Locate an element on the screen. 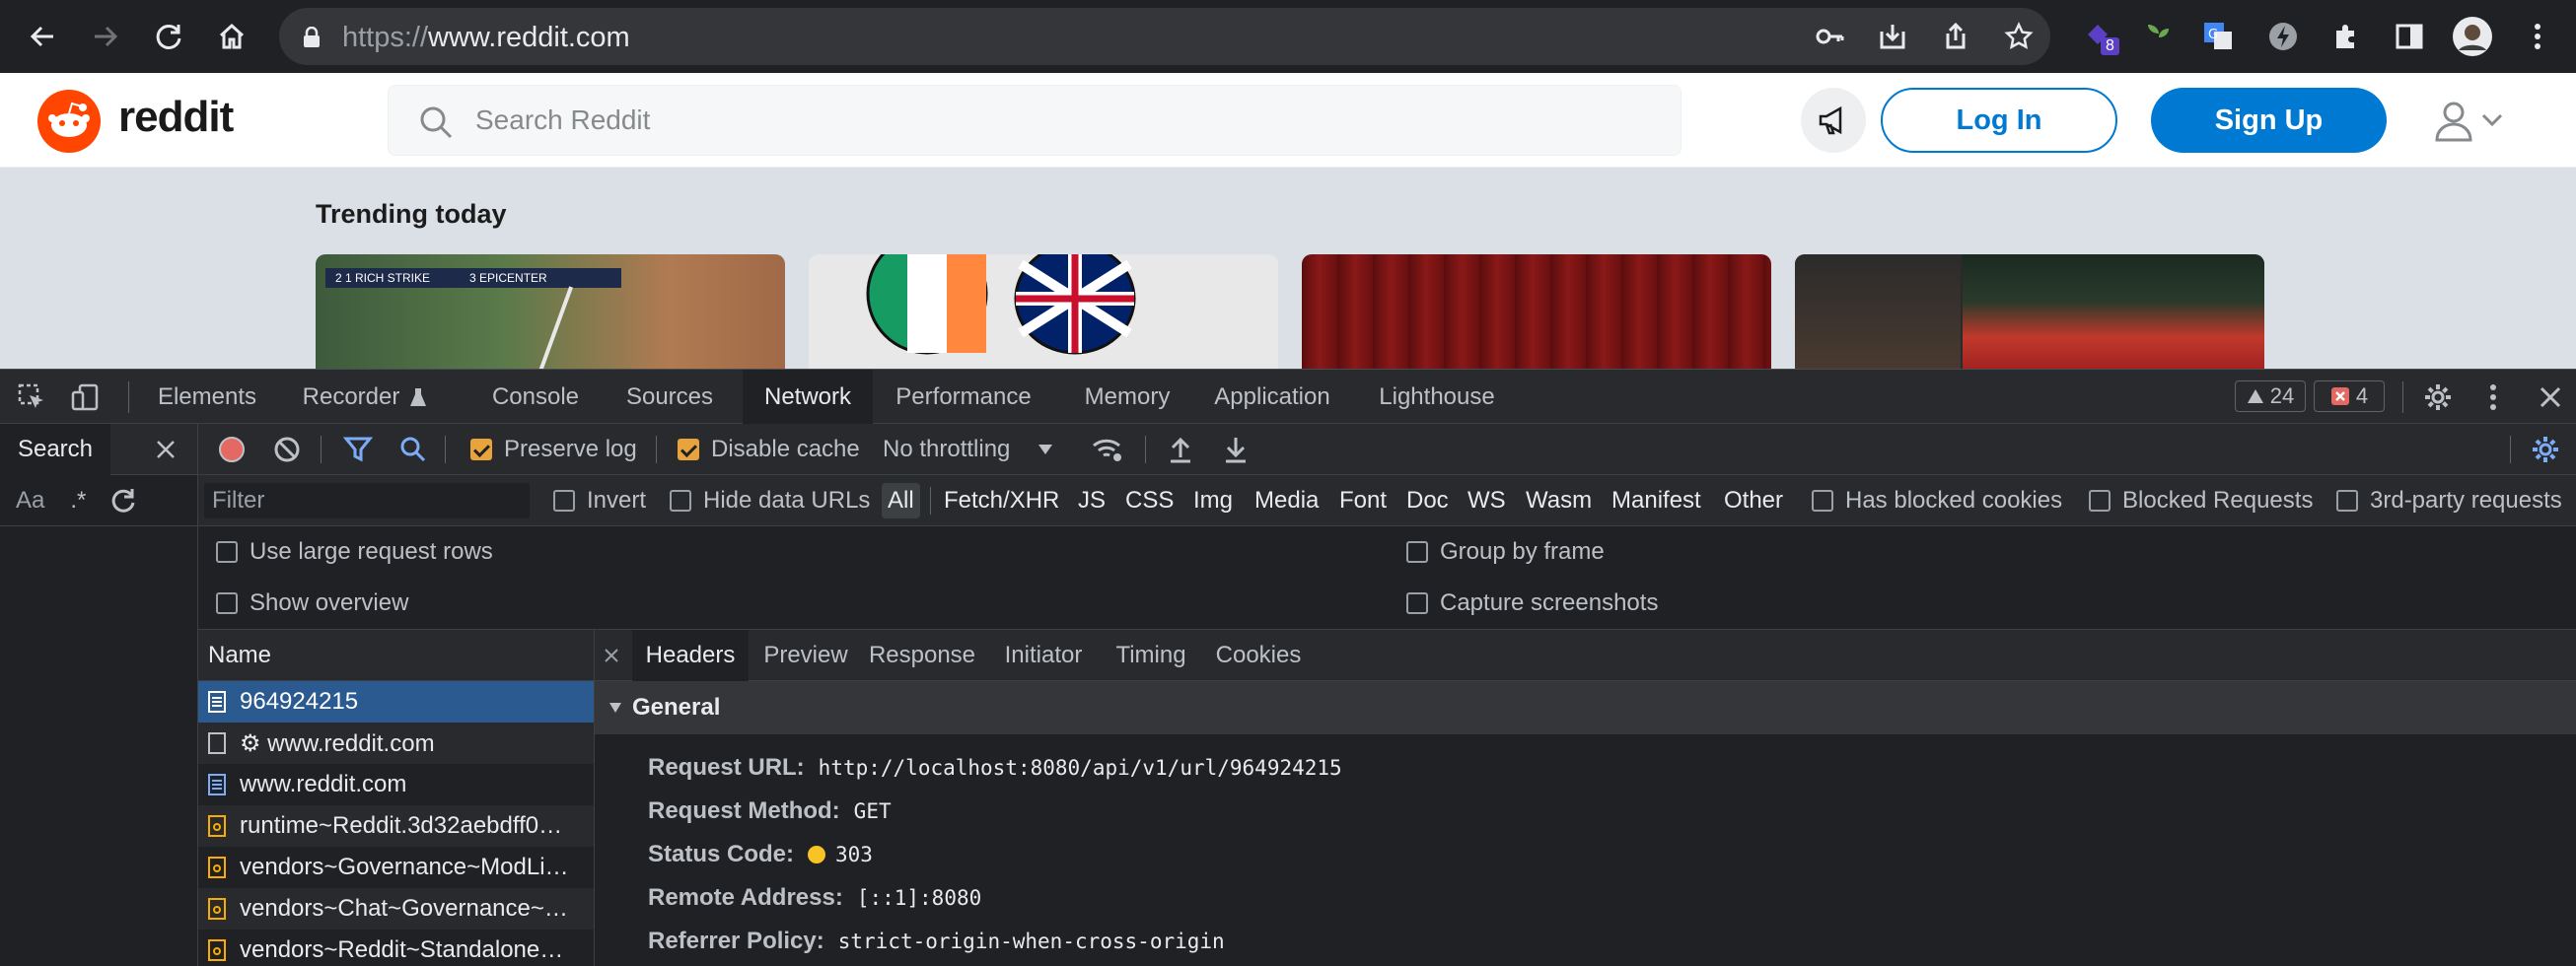 The height and width of the screenshot is (966, 2576). filter-type-fetch-xhr: Fetch/XHR is located at coordinates (1001, 501).